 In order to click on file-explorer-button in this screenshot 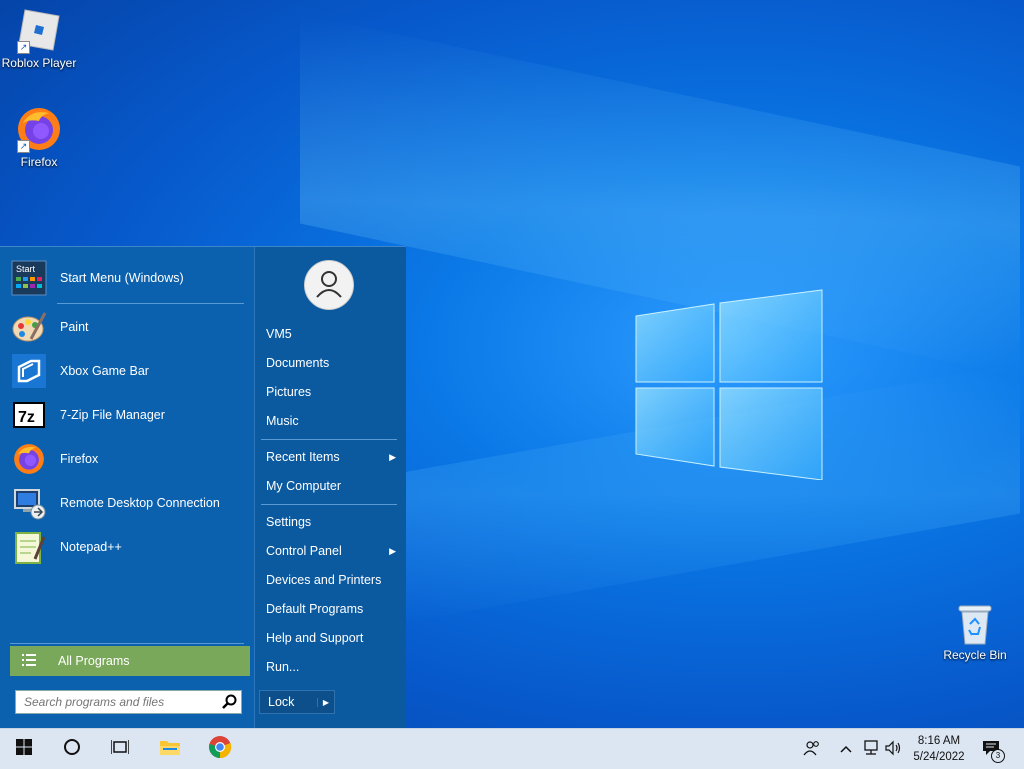, I will do `click(170, 749)`.